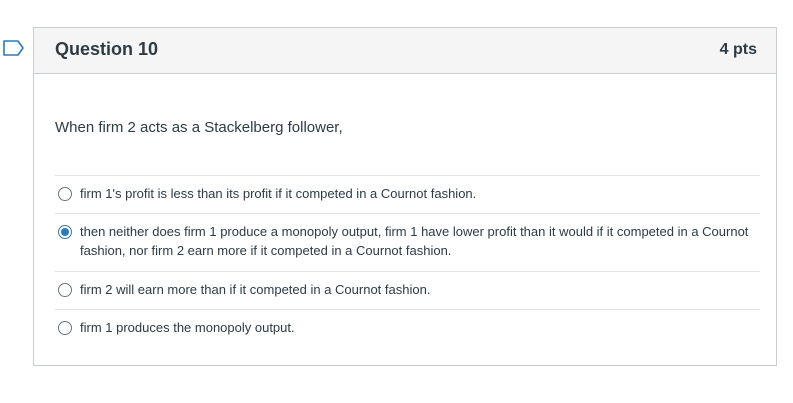 The width and height of the screenshot is (793, 403). Describe the element at coordinates (415, 327) in the screenshot. I see `answer-label: firm 1 produces the monopoly output.` at that location.